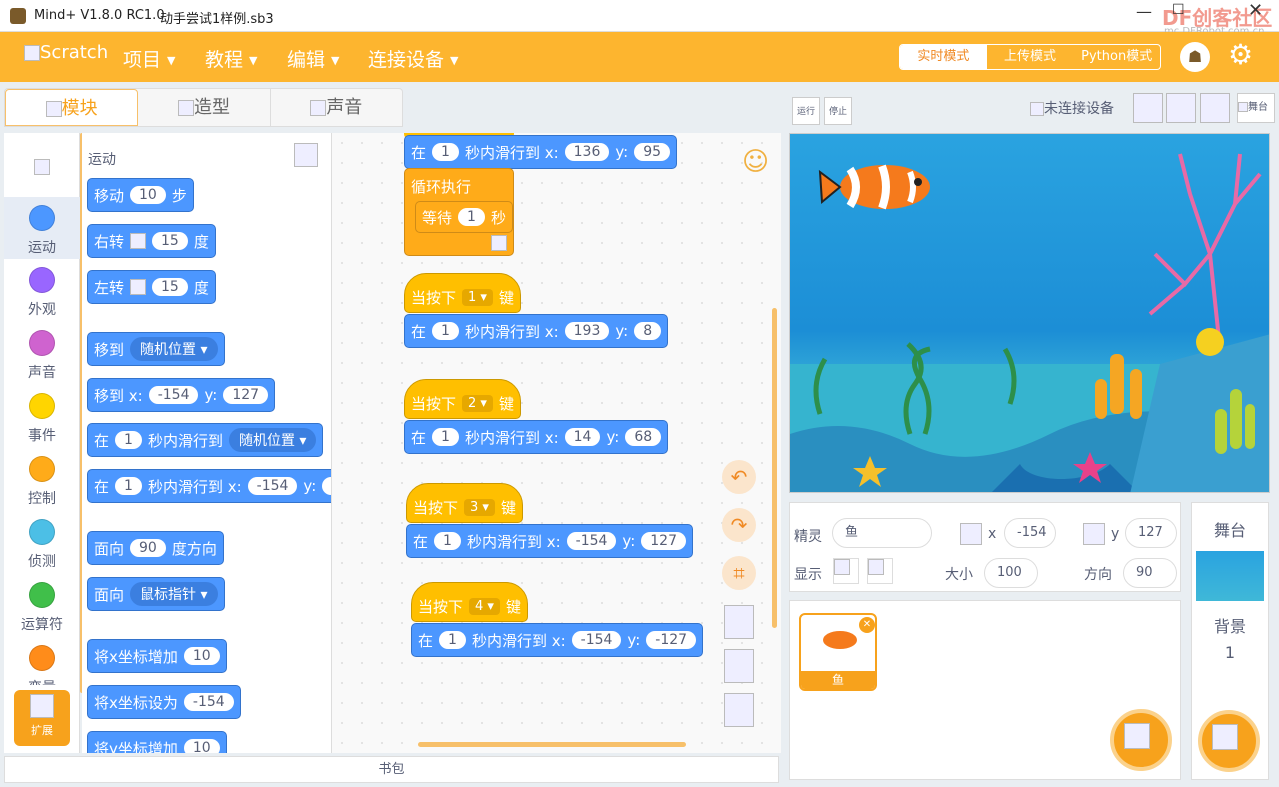  Describe the element at coordinates (66, 52) in the screenshot. I see `scratch-logo: Scratch` at that location.